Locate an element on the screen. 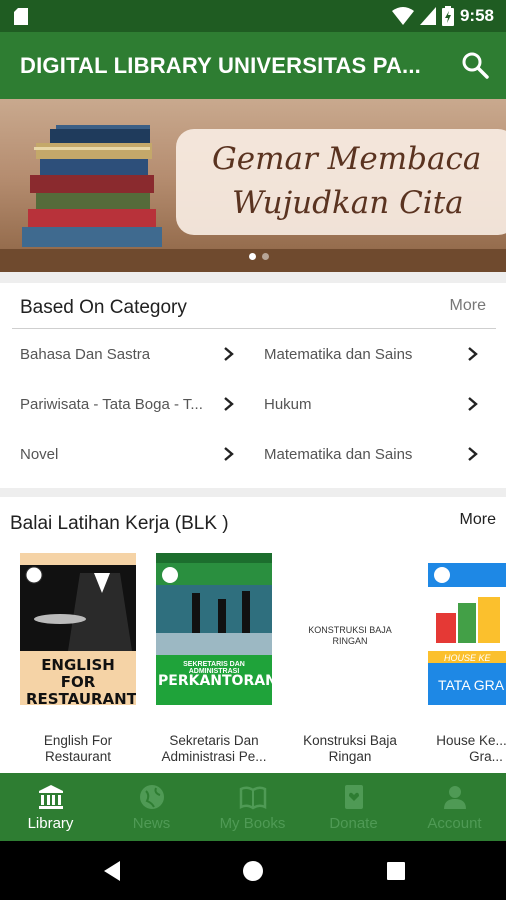  category-item: Novel is located at coordinates (128, 454).